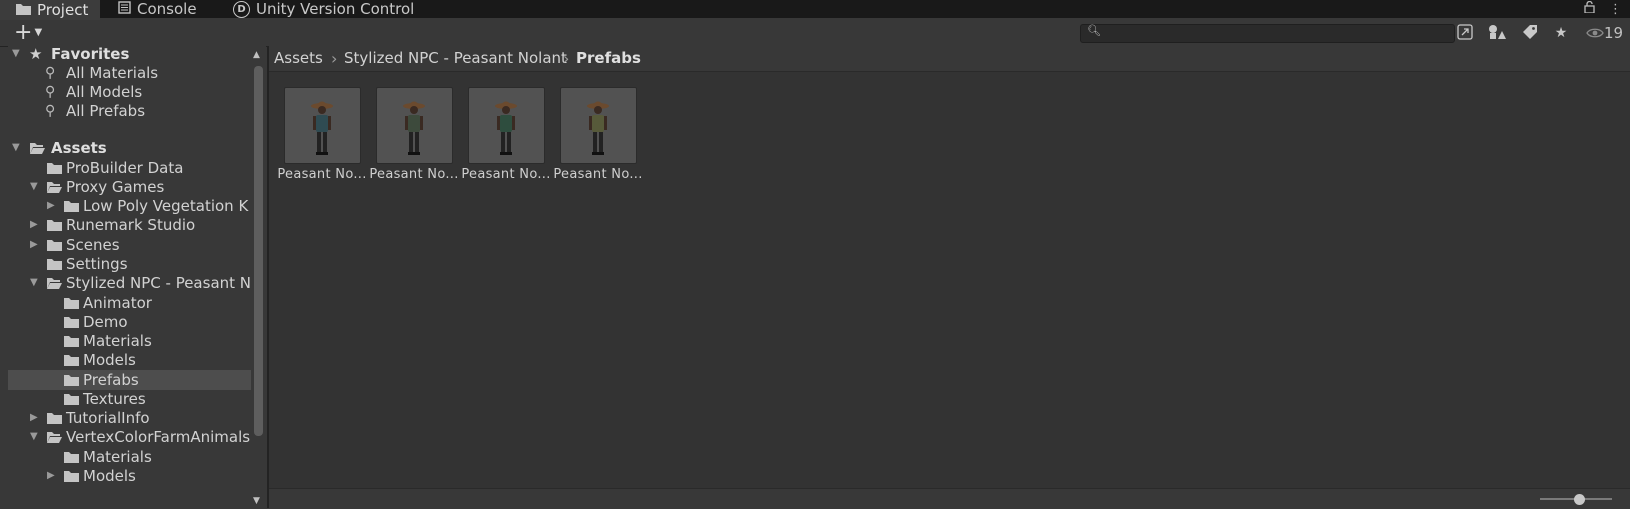 This screenshot has height=509, width=1630. Describe the element at coordinates (129, 437) in the screenshot. I see `tree-item-vertexcolorfarmanimals: ▼ VertexColorFarmAnimals` at that location.